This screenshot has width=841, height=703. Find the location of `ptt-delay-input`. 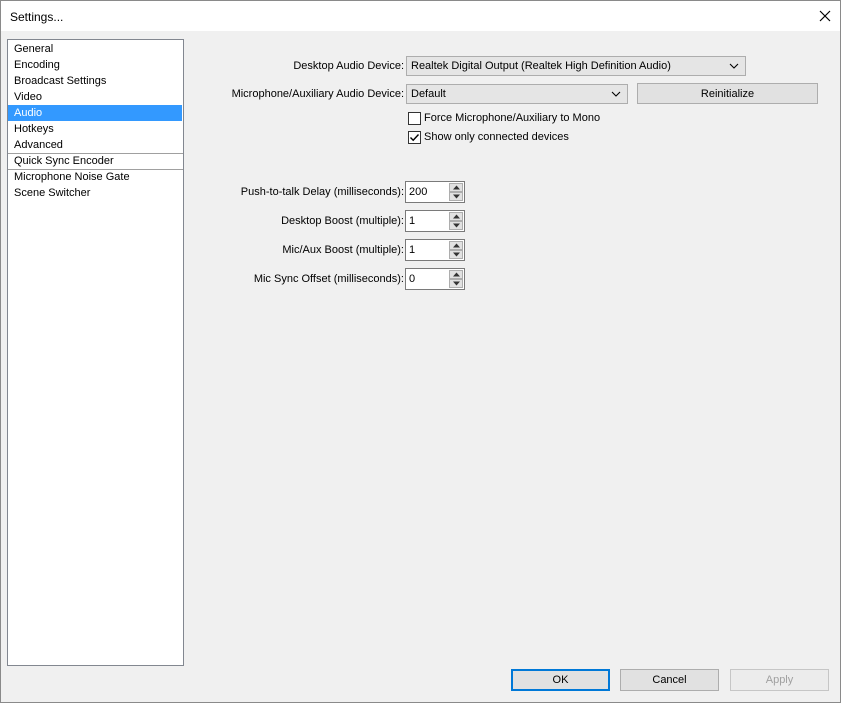

ptt-delay-input is located at coordinates (428, 192).